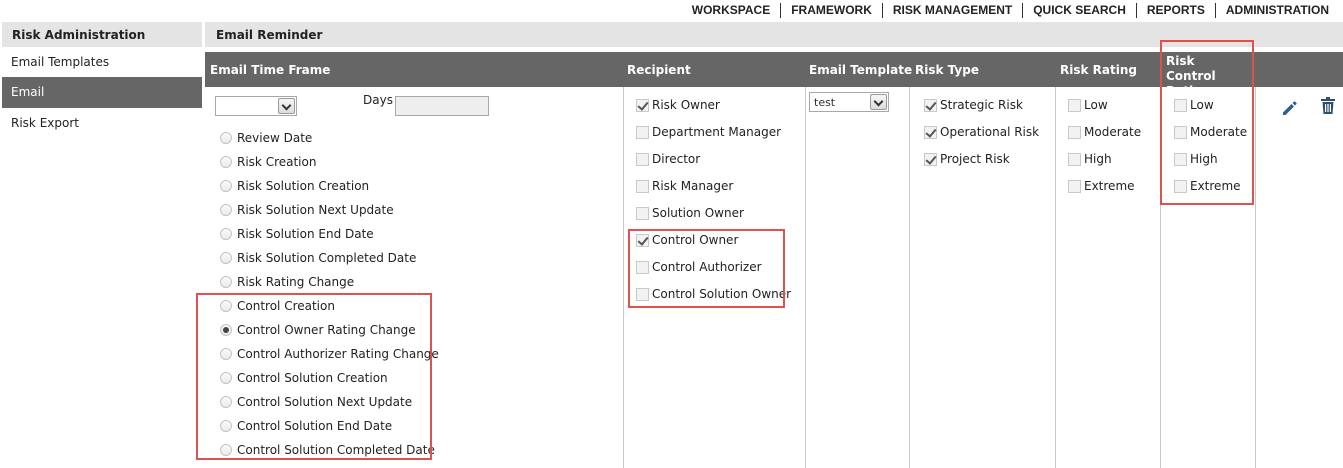  Describe the element at coordinates (951, 10) in the screenshot. I see `nav-risk-management: RISK MANAGEMENT` at that location.